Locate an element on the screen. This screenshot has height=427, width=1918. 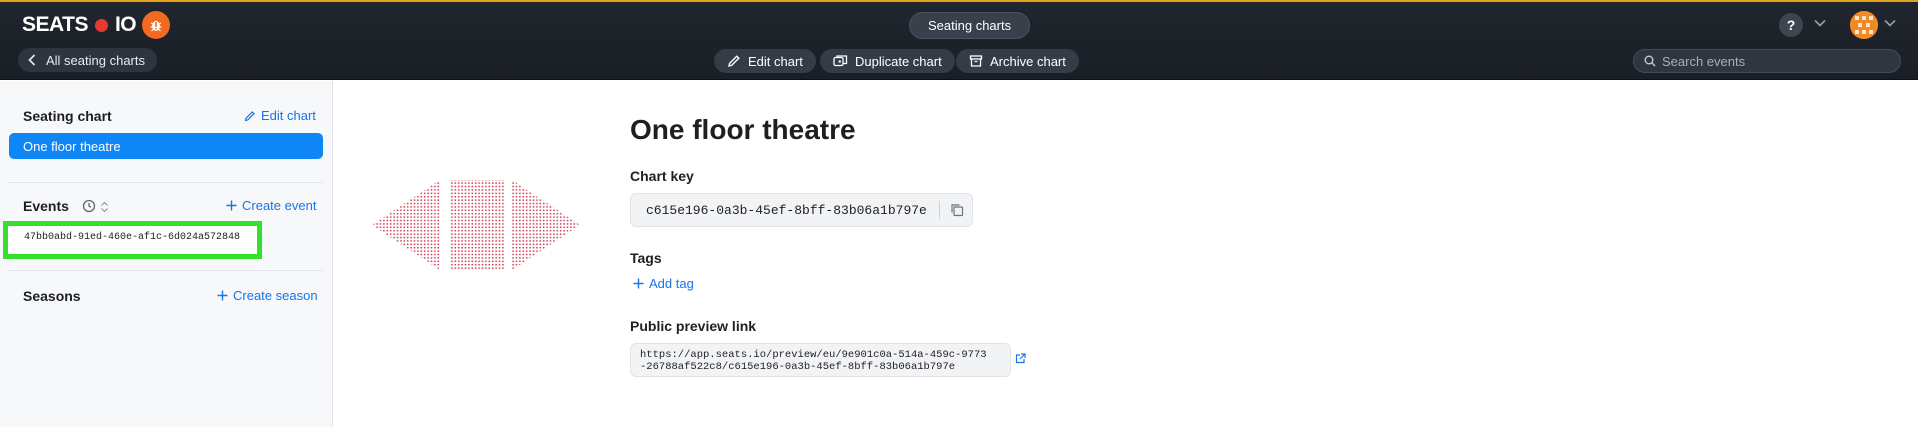
sort-icon is located at coordinates (104, 207).